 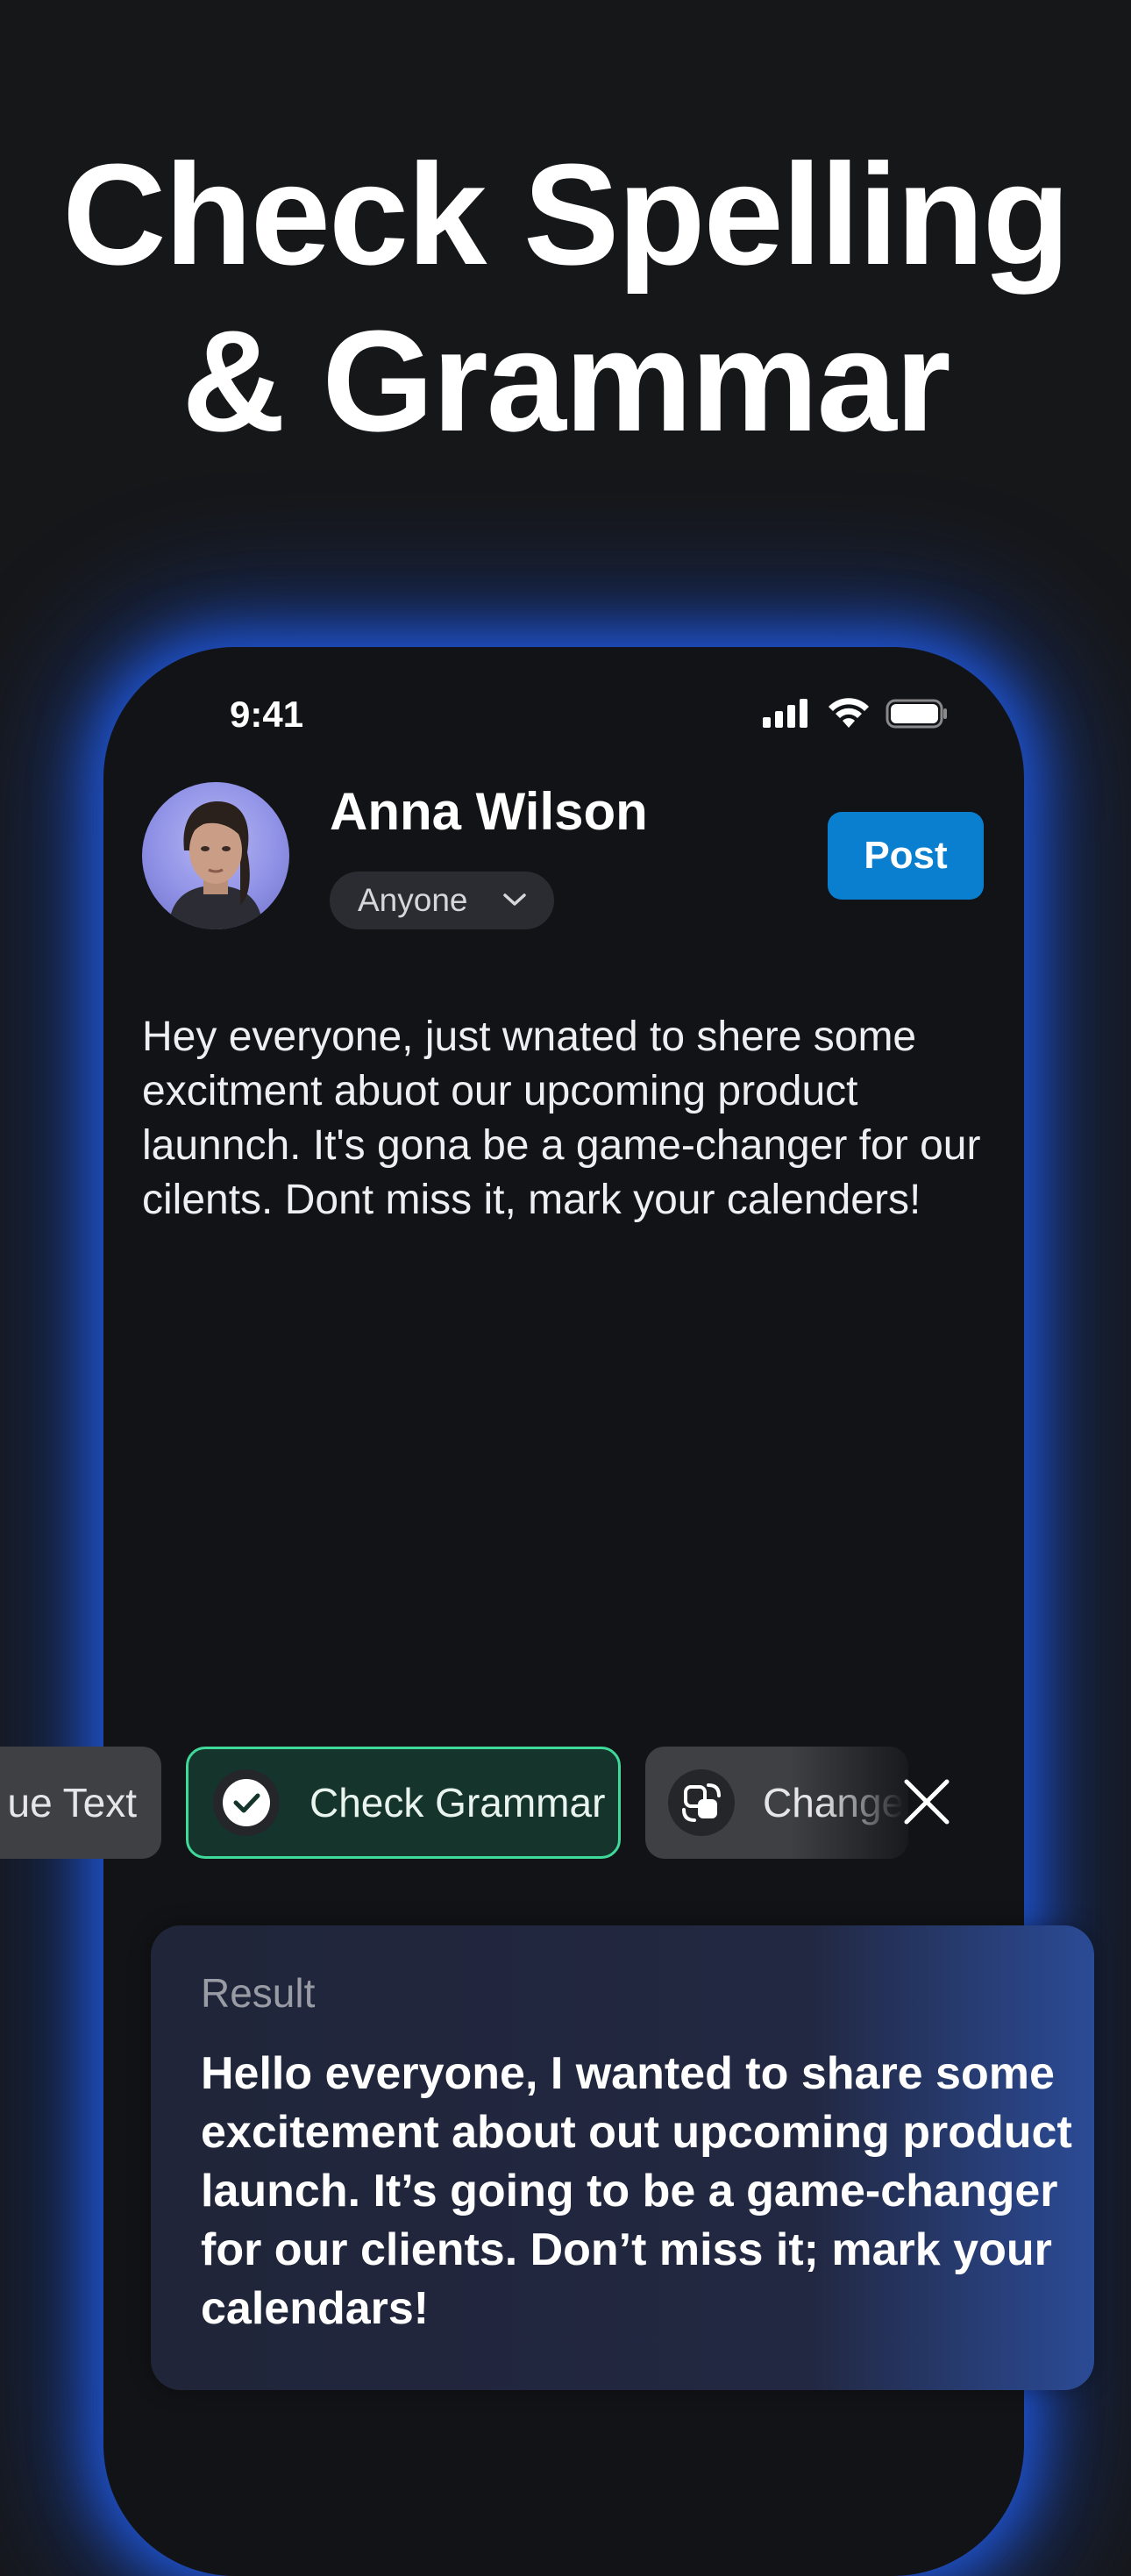 What do you see at coordinates (565, 381) in the screenshot?
I see `headline-line-2: & Grammar` at bounding box center [565, 381].